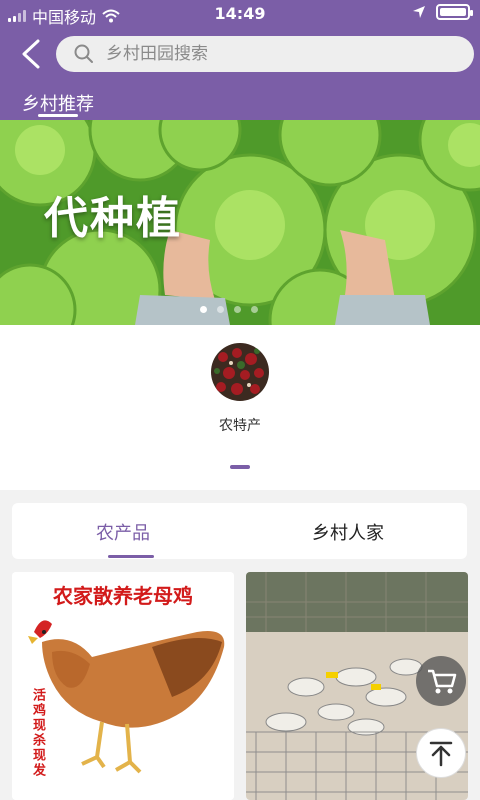  Describe the element at coordinates (58, 103) in the screenshot. I see `tab-recommend: 乡村推荐` at that location.